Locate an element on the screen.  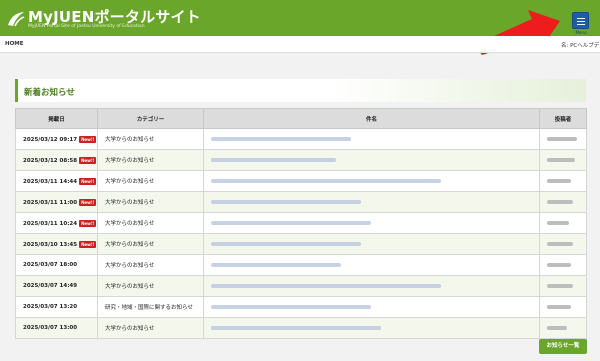
row-category: 研究・地域・国際に関するお知らせ is located at coordinates (150, 307).